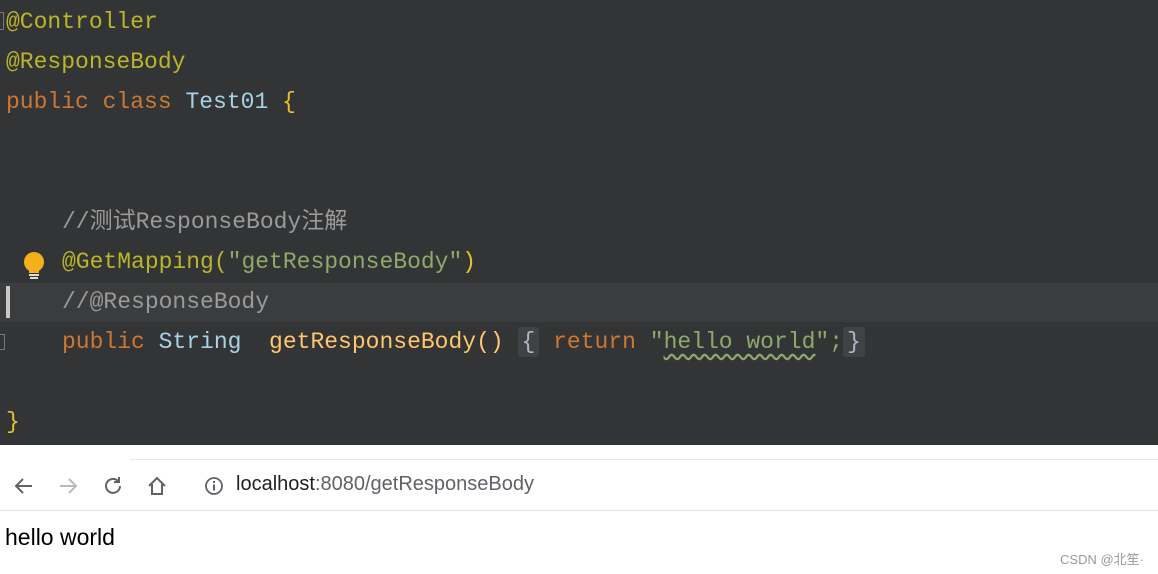  I want to click on url-path: :8080/getResponseBody, so click(424, 484).